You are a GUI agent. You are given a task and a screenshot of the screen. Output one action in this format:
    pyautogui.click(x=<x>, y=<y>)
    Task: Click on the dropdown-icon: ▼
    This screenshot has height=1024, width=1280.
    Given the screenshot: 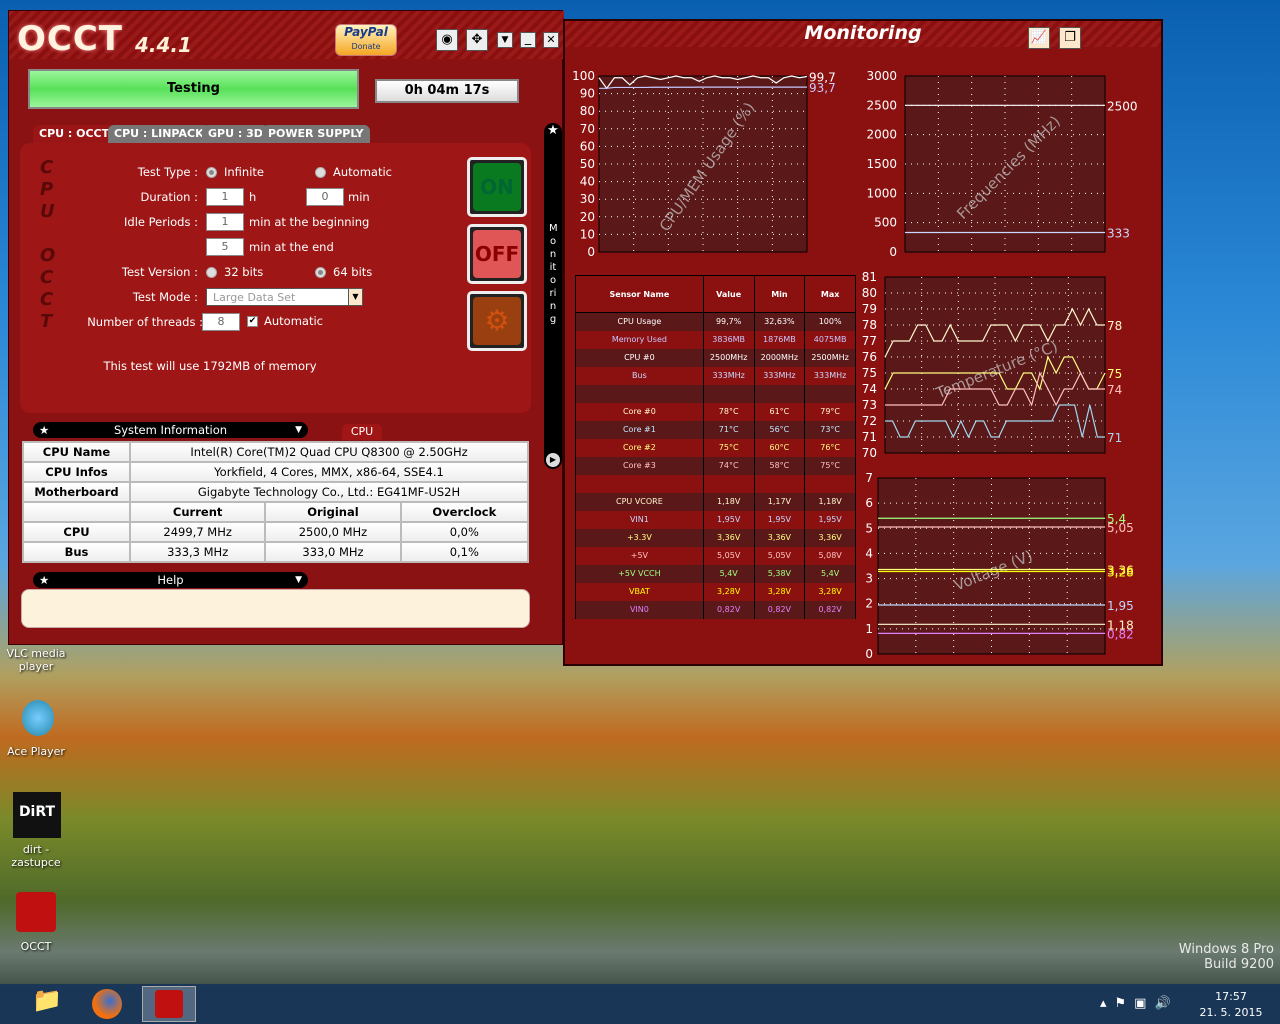 What is the action you would take?
    pyautogui.click(x=505, y=40)
    